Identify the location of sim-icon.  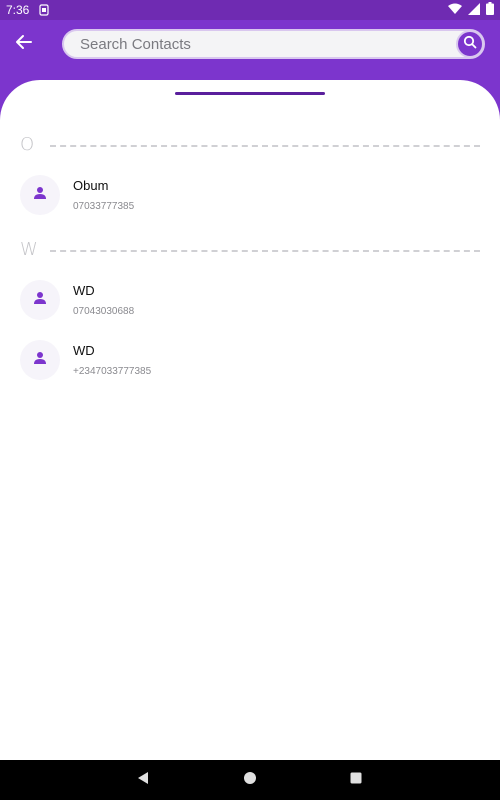
(44, 10).